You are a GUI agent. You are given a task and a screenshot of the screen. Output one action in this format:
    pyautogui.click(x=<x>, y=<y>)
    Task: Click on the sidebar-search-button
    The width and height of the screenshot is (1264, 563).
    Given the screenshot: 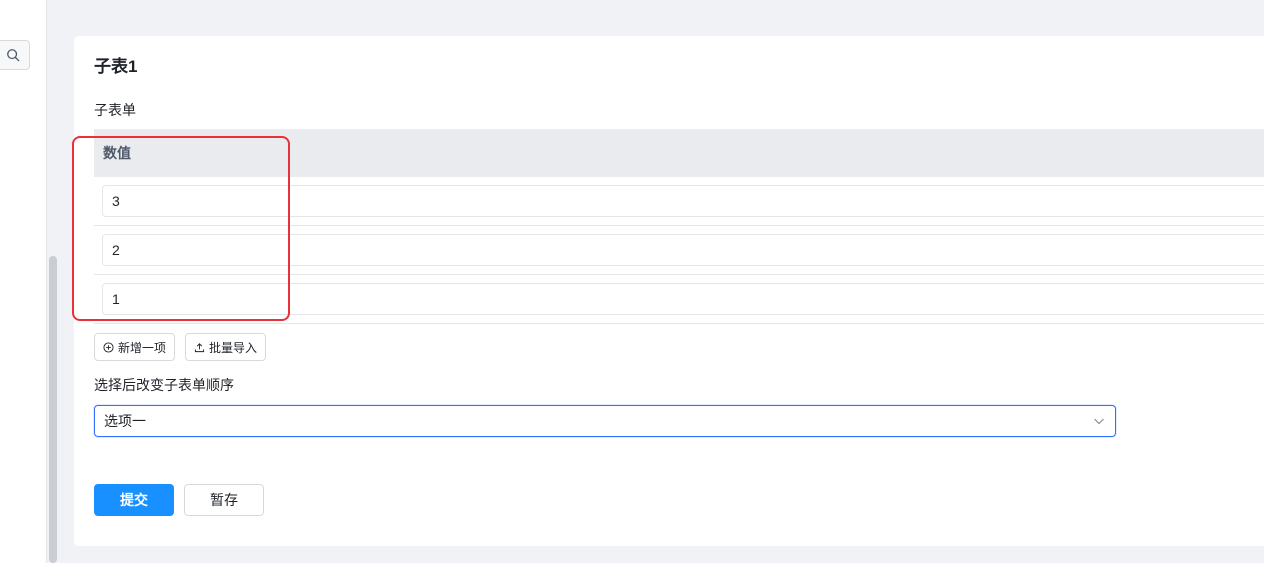 What is the action you would take?
    pyautogui.click(x=15, y=55)
    